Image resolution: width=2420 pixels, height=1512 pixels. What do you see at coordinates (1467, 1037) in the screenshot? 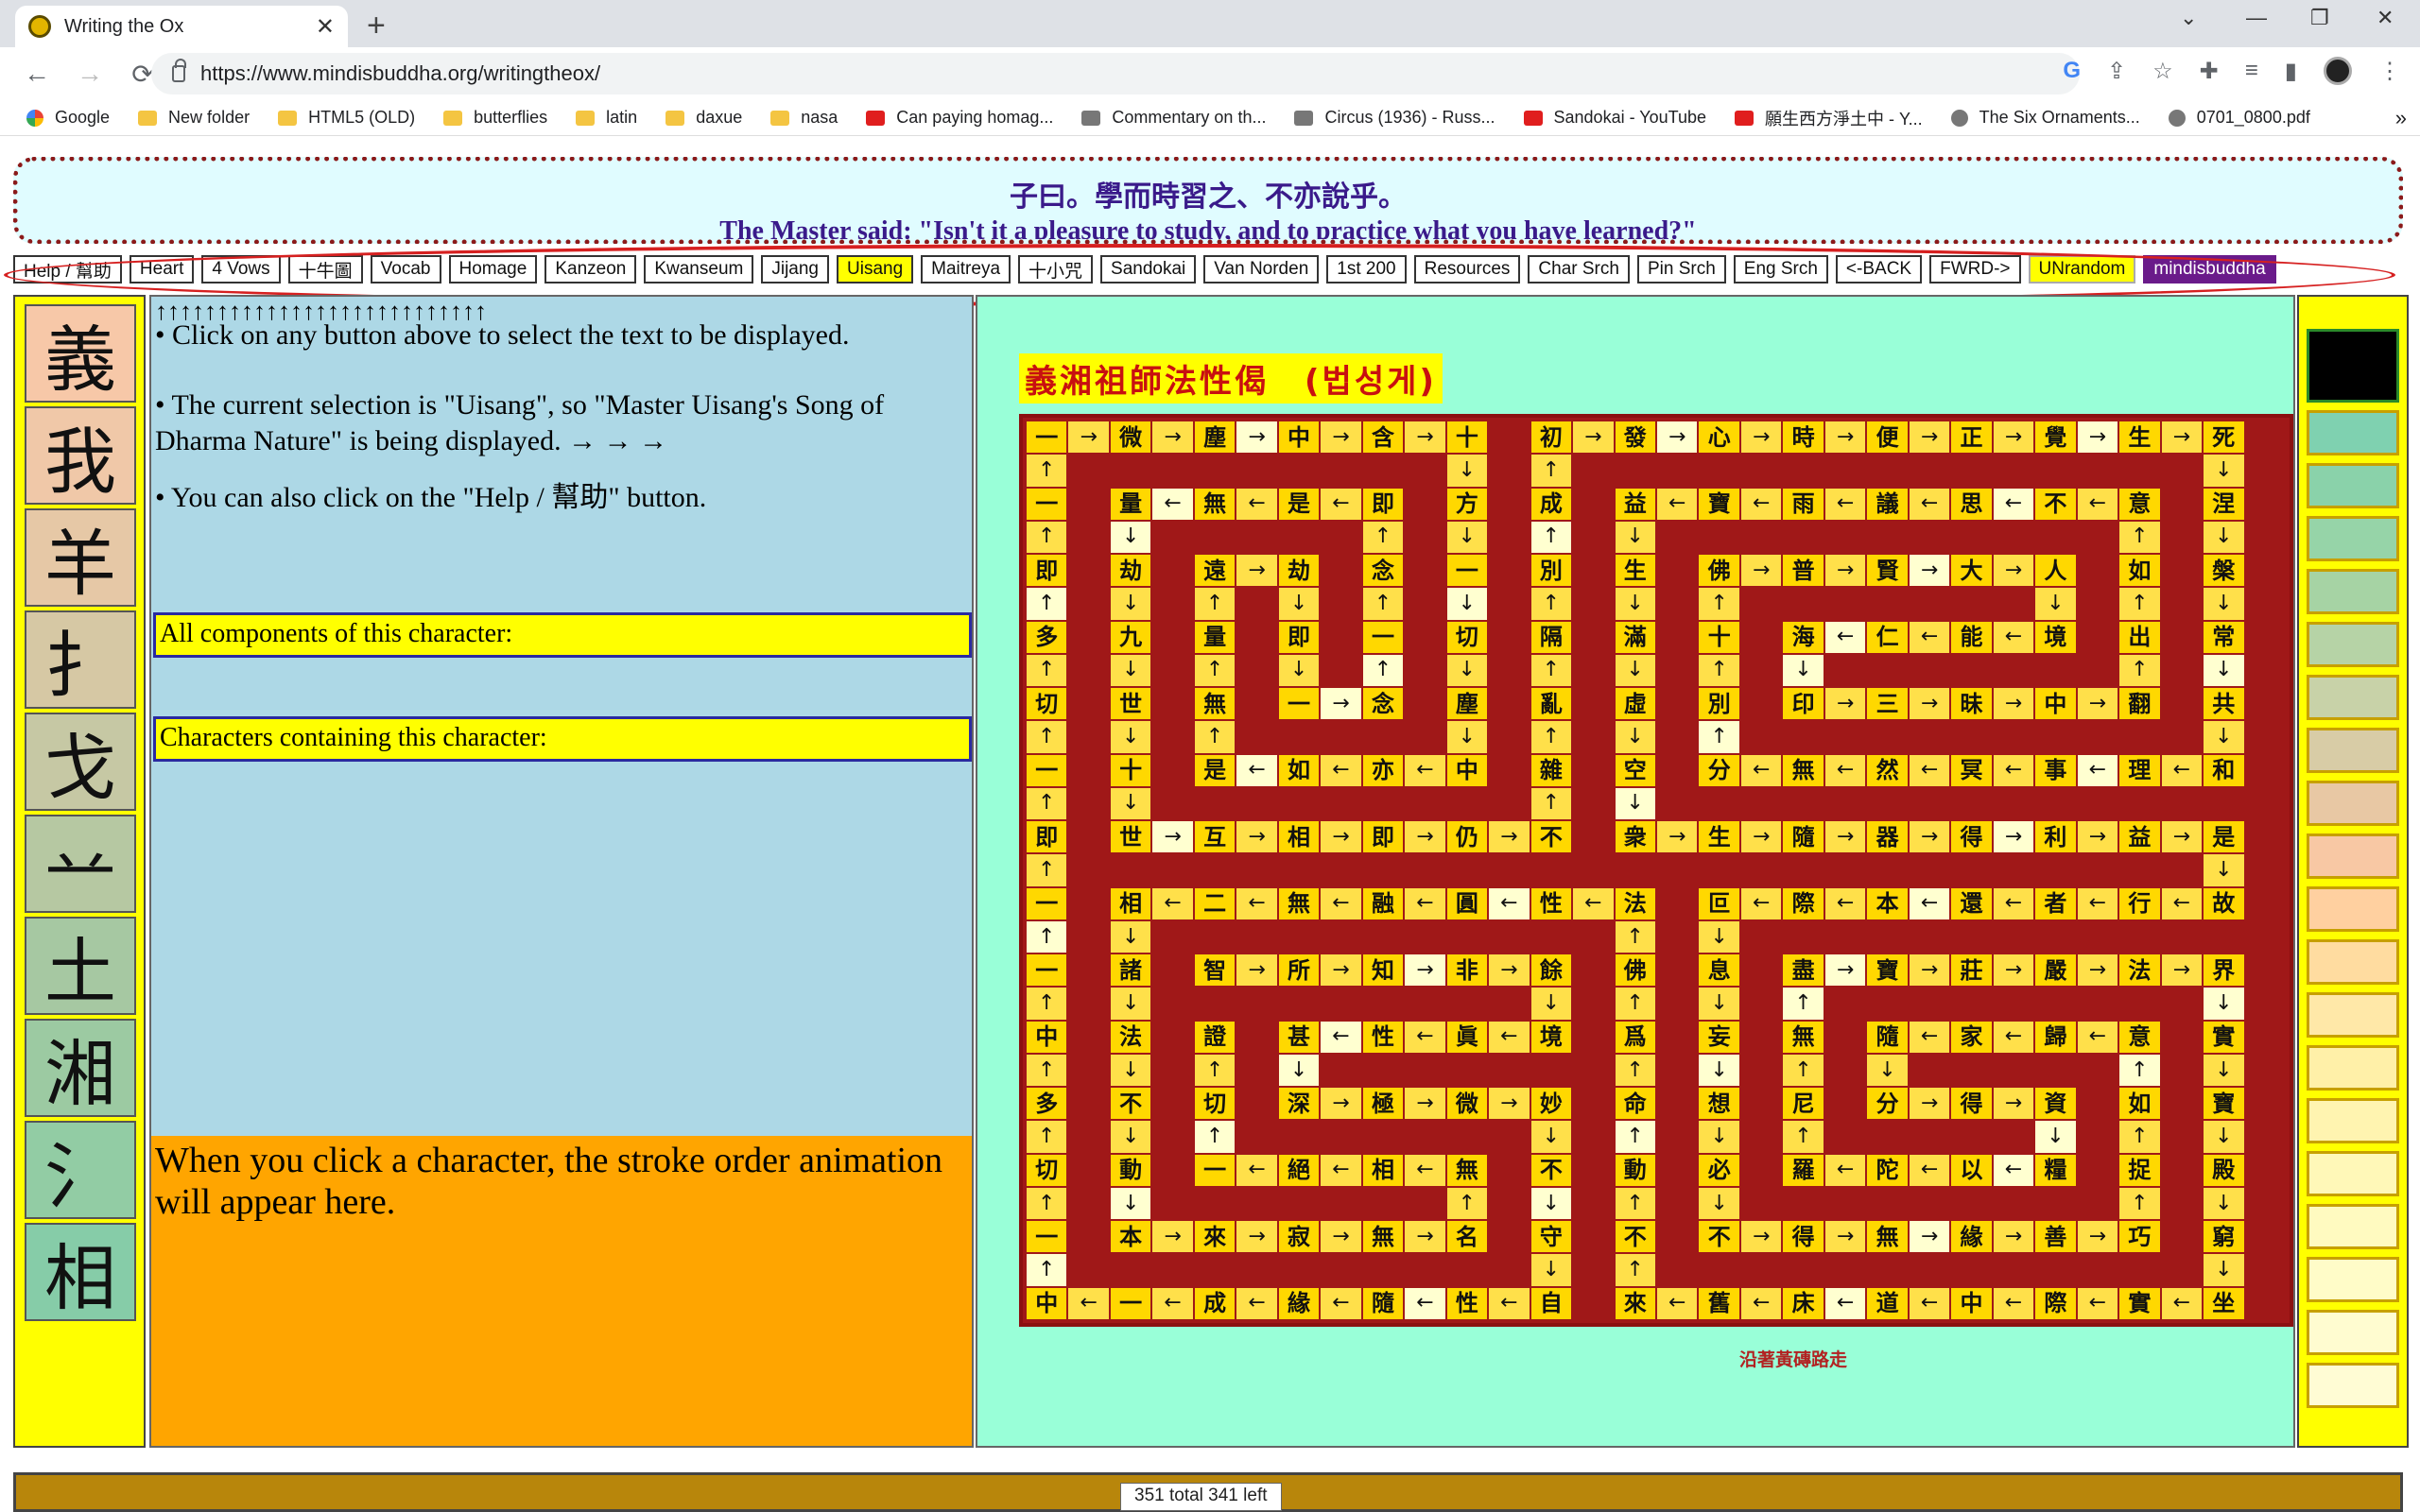
I see `grid-character: 眞` at bounding box center [1467, 1037].